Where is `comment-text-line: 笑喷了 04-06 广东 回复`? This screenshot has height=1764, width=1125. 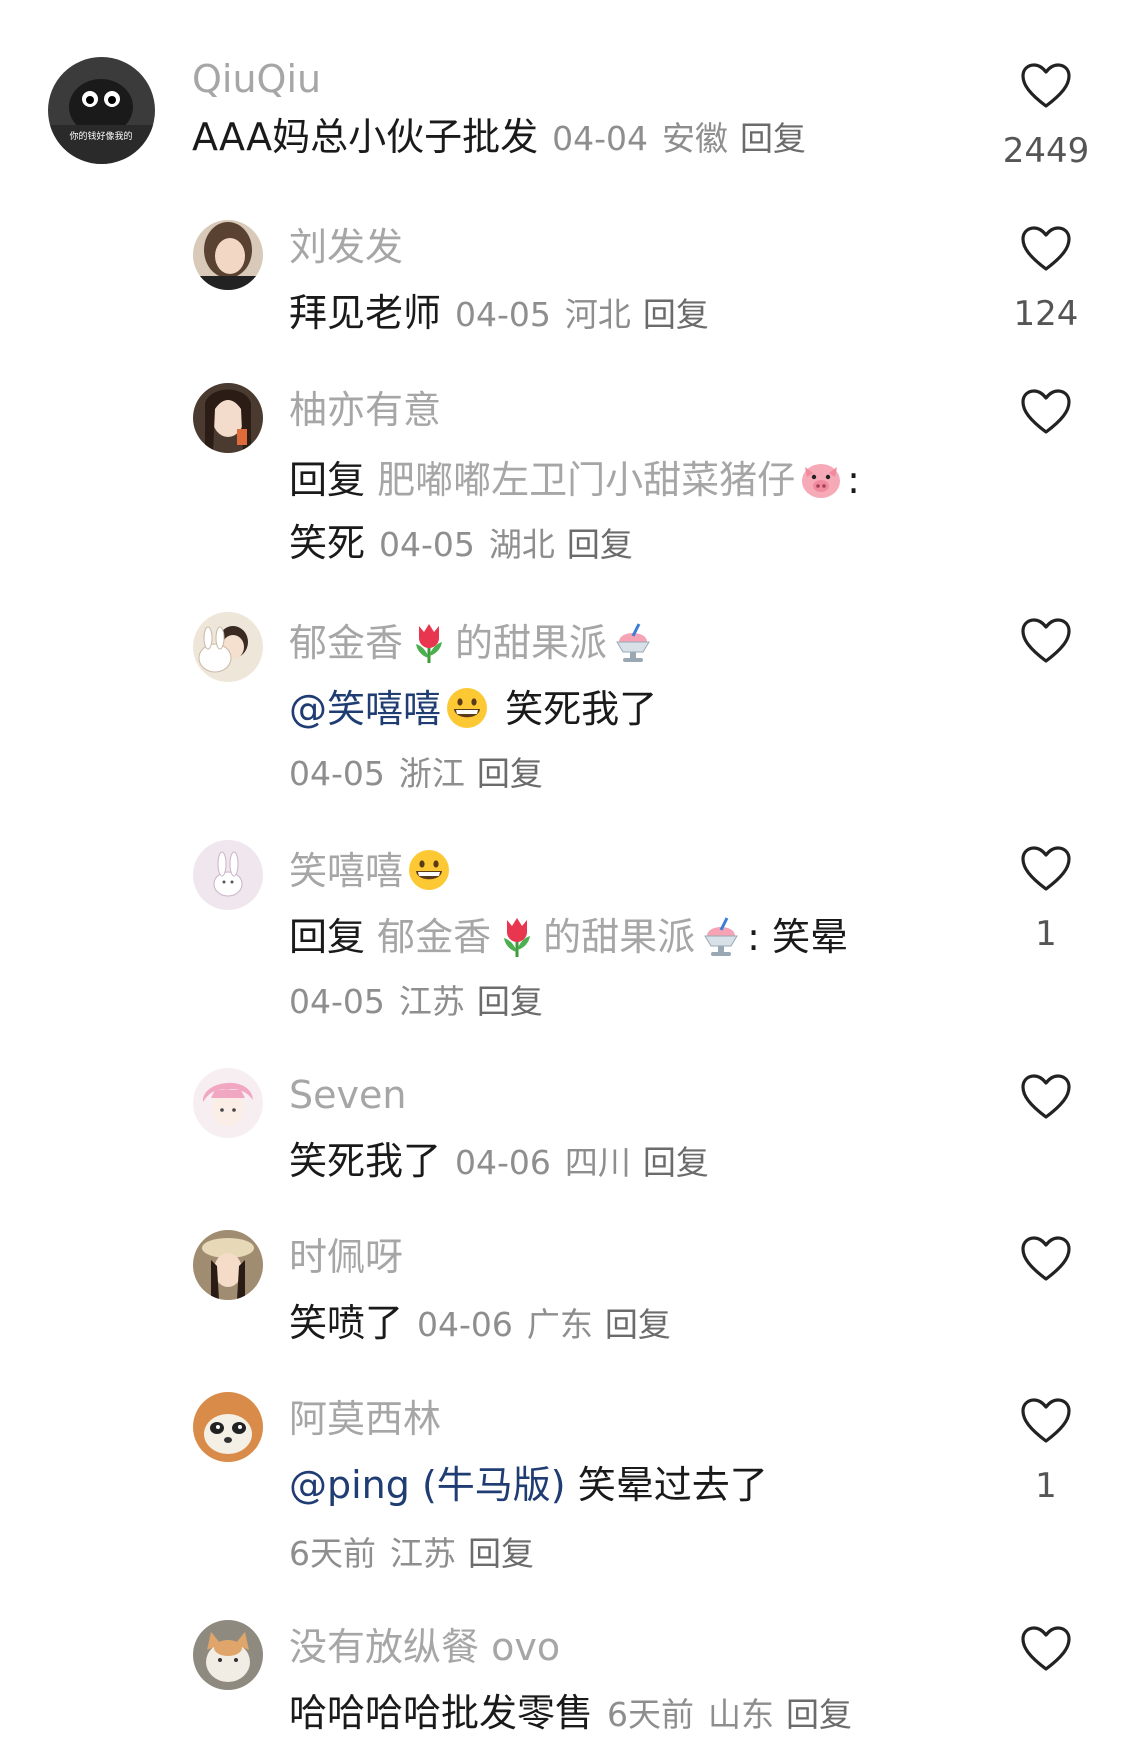 comment-text-line: 笑喷了 04-06 广东 回复 is located at coordinates (480, 1323).